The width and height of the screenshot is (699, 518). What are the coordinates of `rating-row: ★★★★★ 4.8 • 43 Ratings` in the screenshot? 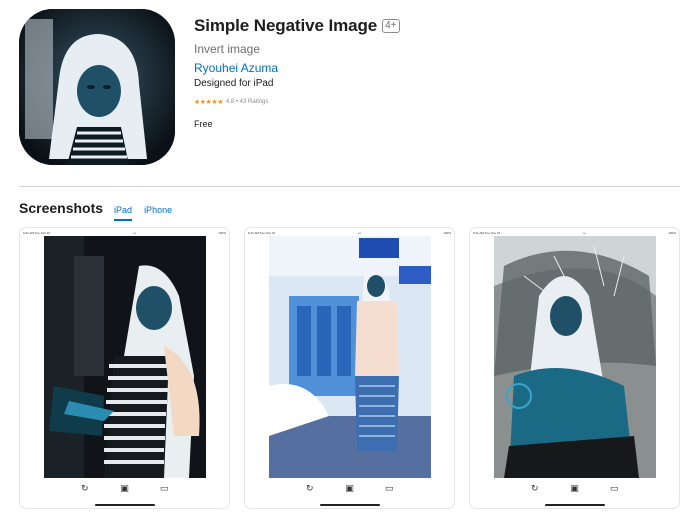 It's located at (297, 102).